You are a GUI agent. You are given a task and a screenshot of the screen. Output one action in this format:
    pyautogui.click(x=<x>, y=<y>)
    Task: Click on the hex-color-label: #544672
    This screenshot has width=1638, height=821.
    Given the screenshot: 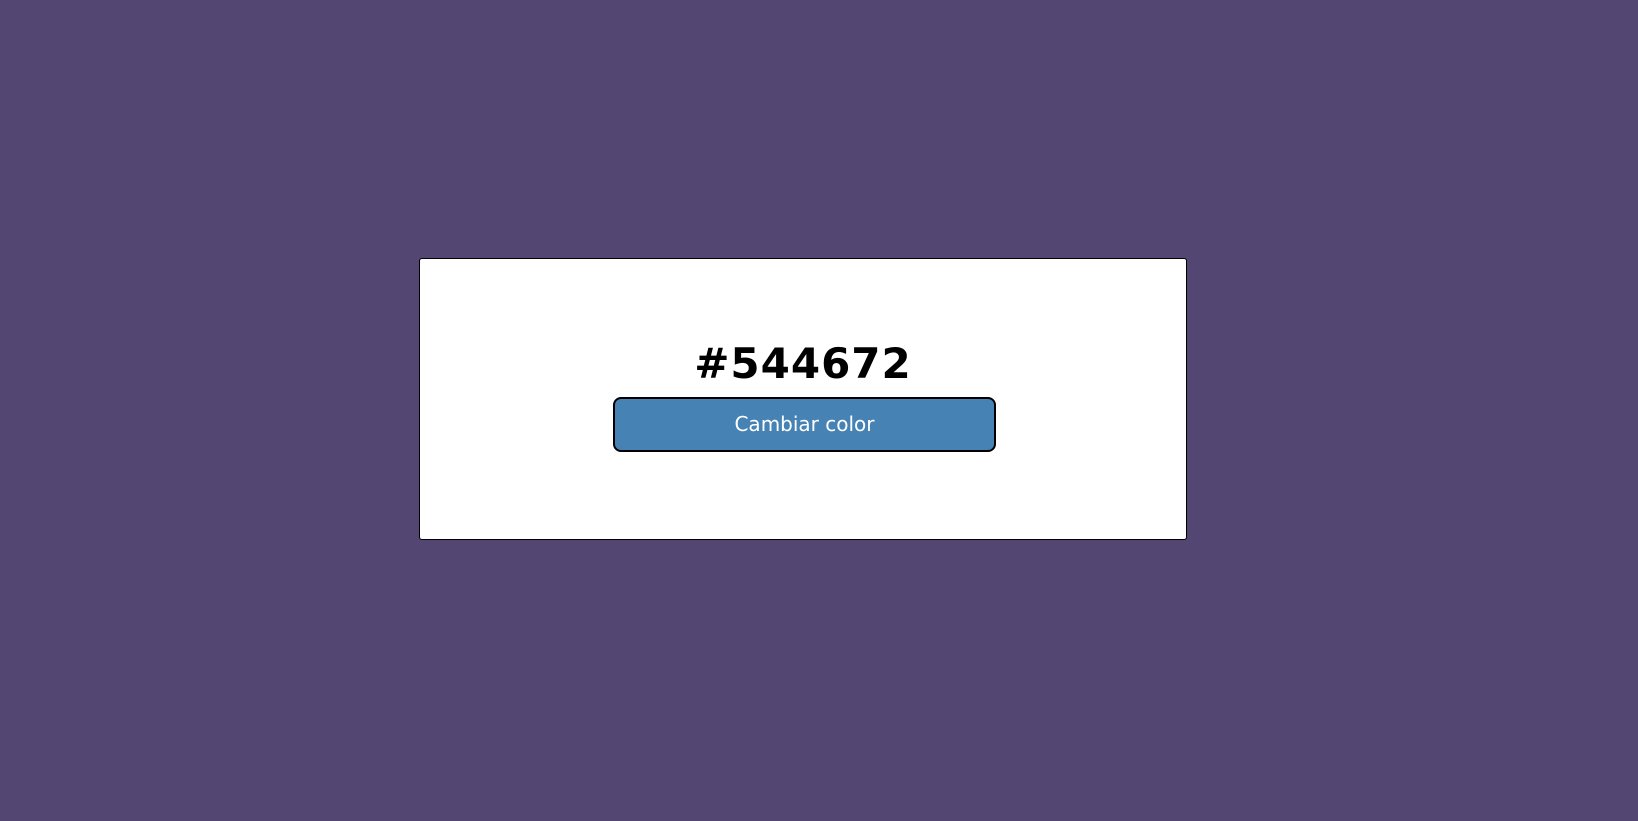 What is the action you would take?
    pyautogui.click(x=803, y=363)
    